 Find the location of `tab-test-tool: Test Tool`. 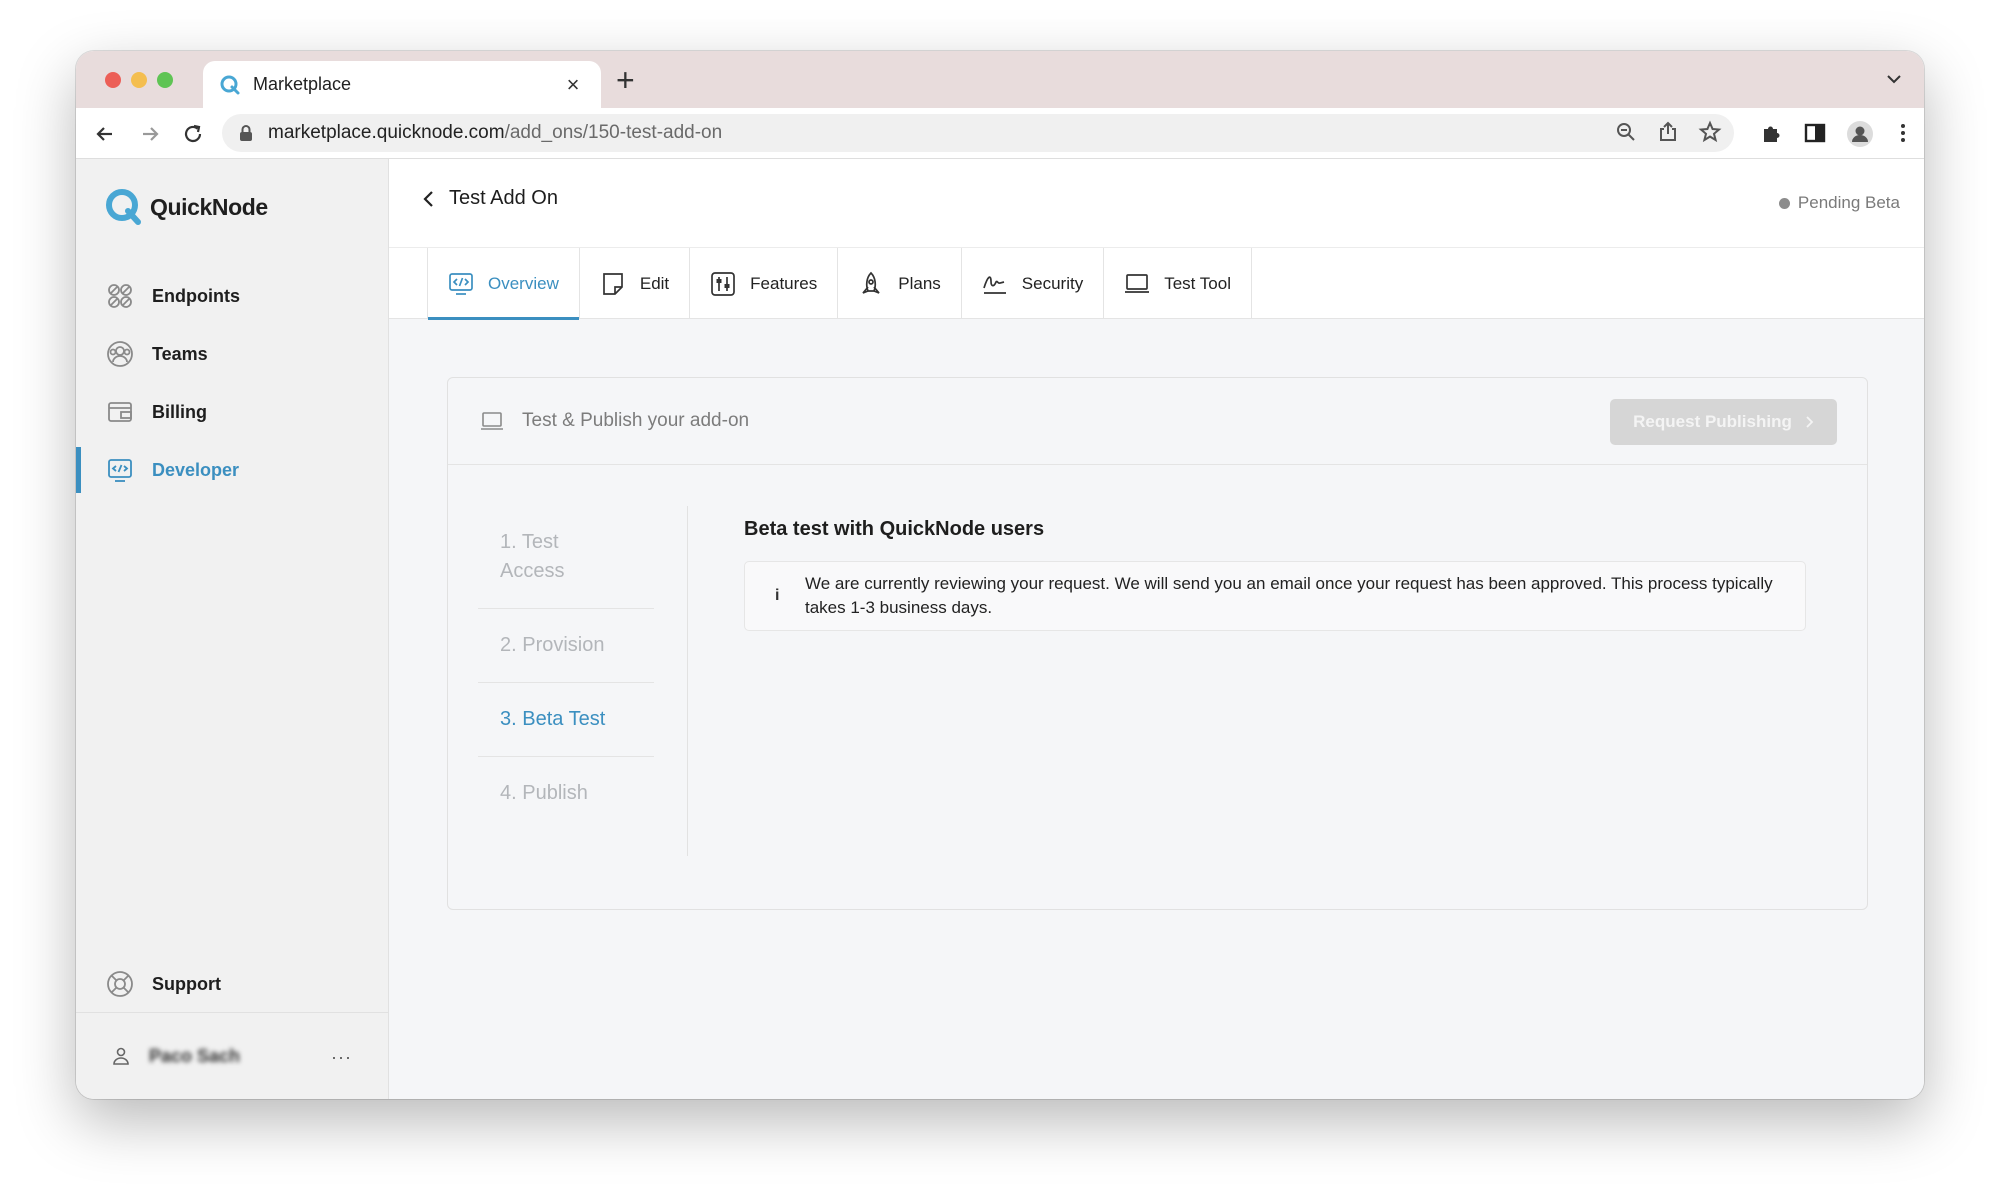

tab-test-tool: Test Tool is located at coordinates (1178, 283).